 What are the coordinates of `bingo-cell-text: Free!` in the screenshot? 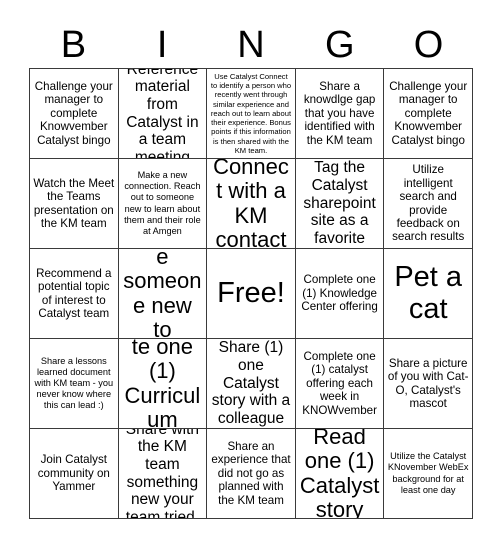 It's located at (251, 292).